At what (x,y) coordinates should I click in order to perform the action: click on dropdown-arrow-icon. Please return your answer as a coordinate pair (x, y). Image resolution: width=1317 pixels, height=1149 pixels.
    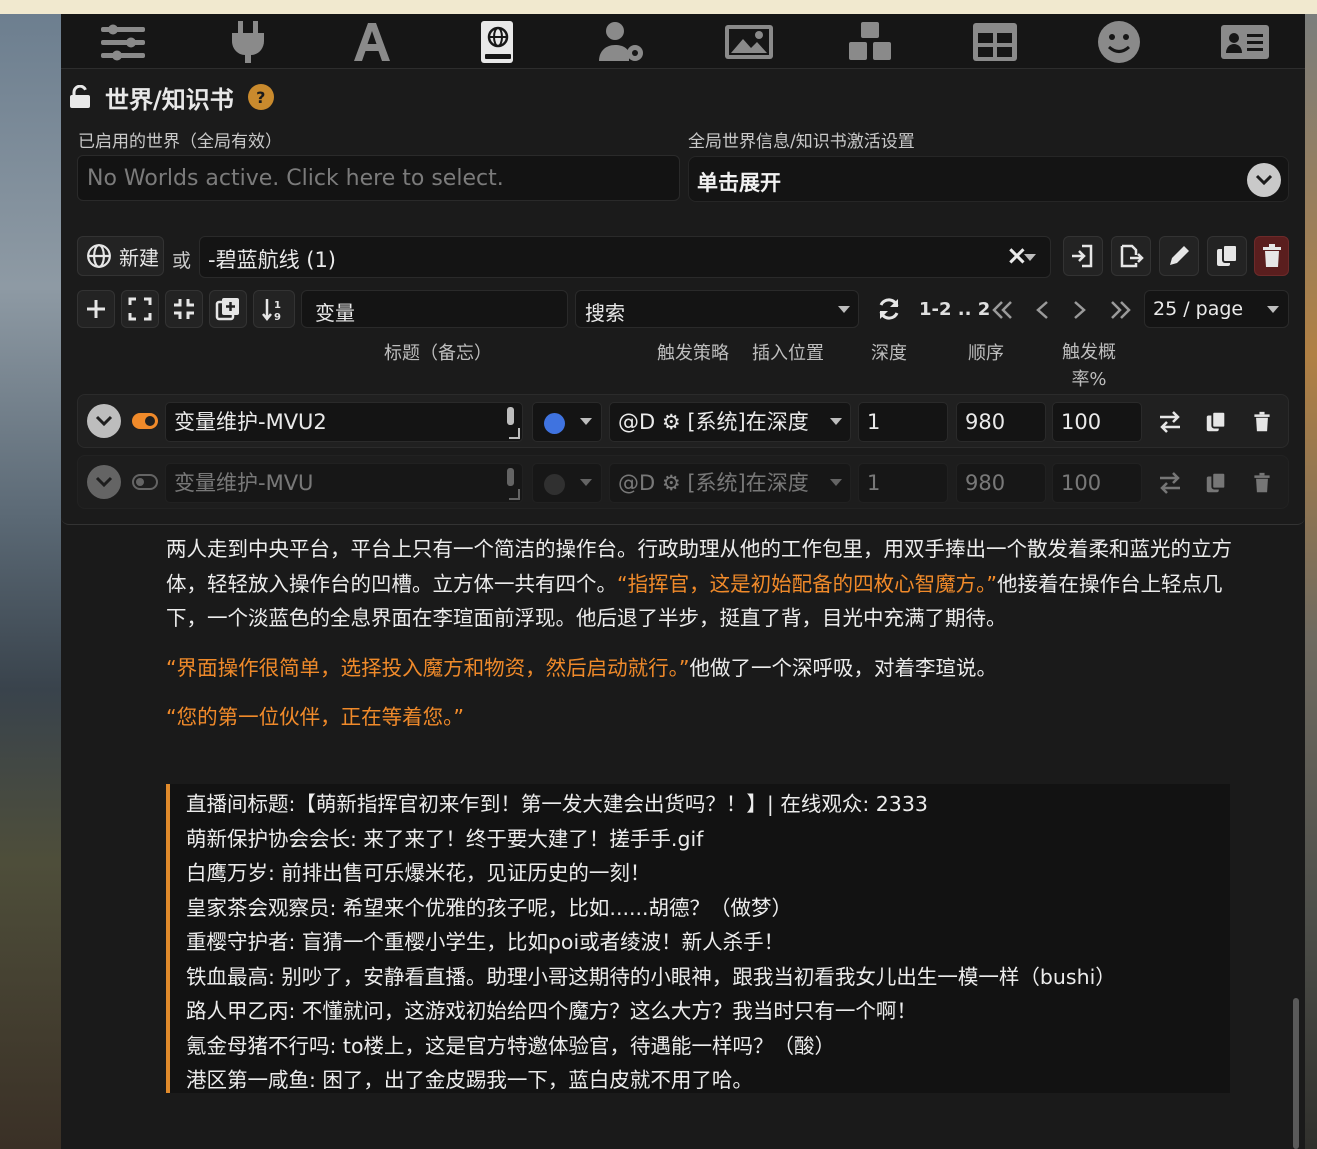
    Looking at the image, I should click on (844, 309).